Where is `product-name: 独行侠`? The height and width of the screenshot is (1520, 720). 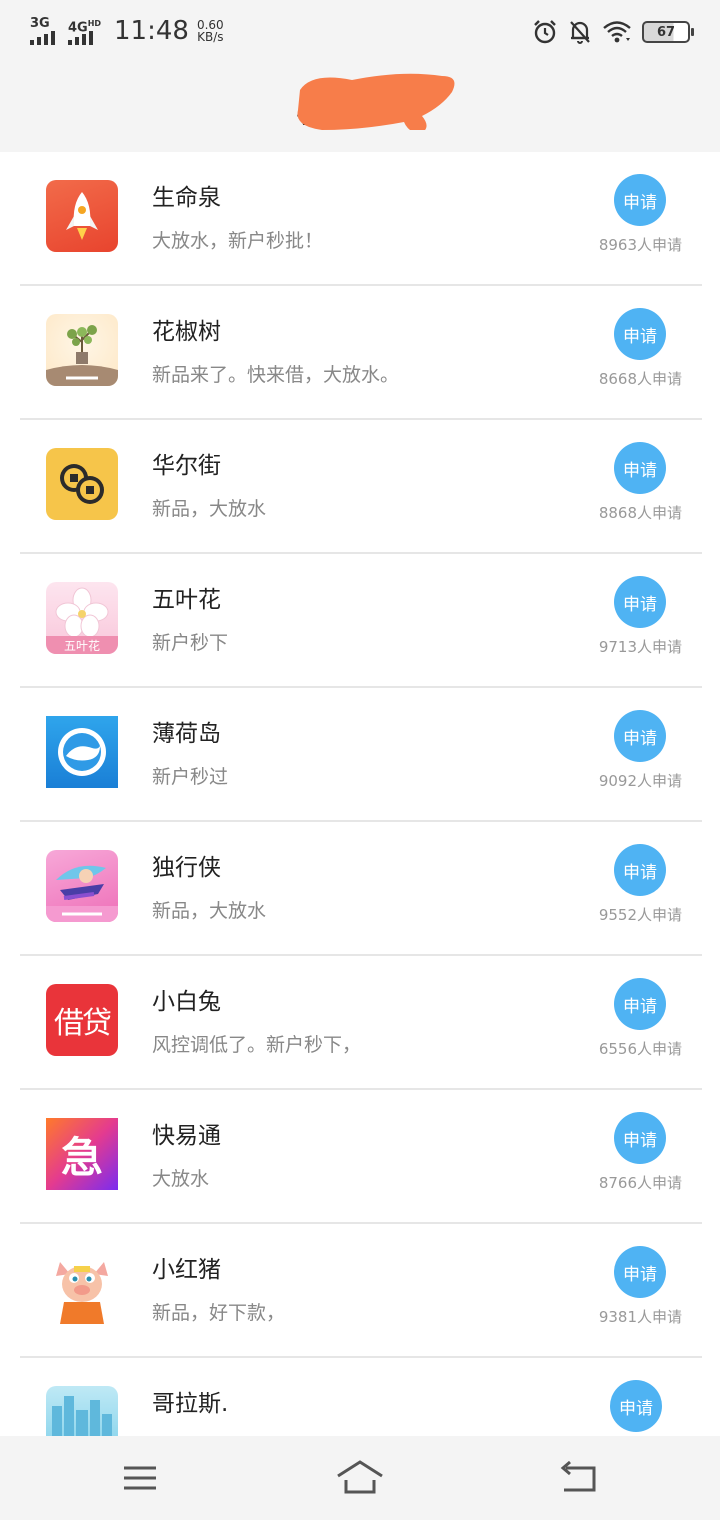
product-name: 独行侠 is located at coordinates (186, 868).